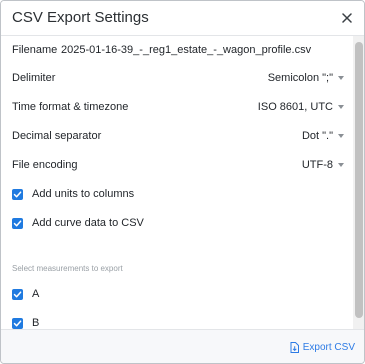  I want to click on dialog-header: CSV Export Settings, so click(182, 18).